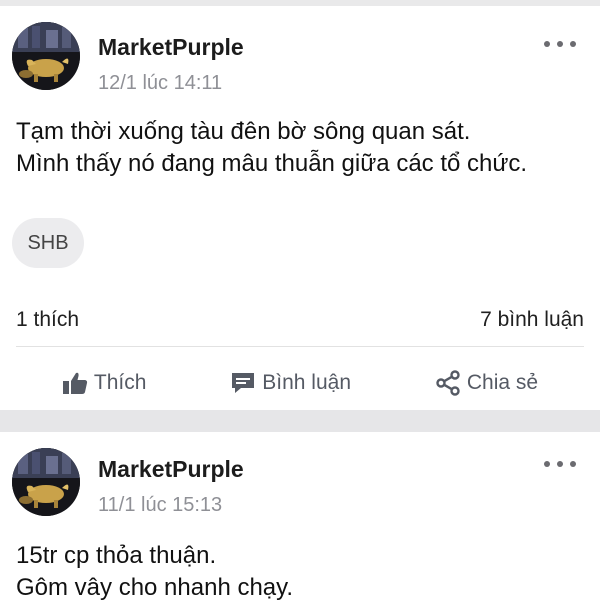  I want to click on share-label: Chia sẻ, so click(502, 382).